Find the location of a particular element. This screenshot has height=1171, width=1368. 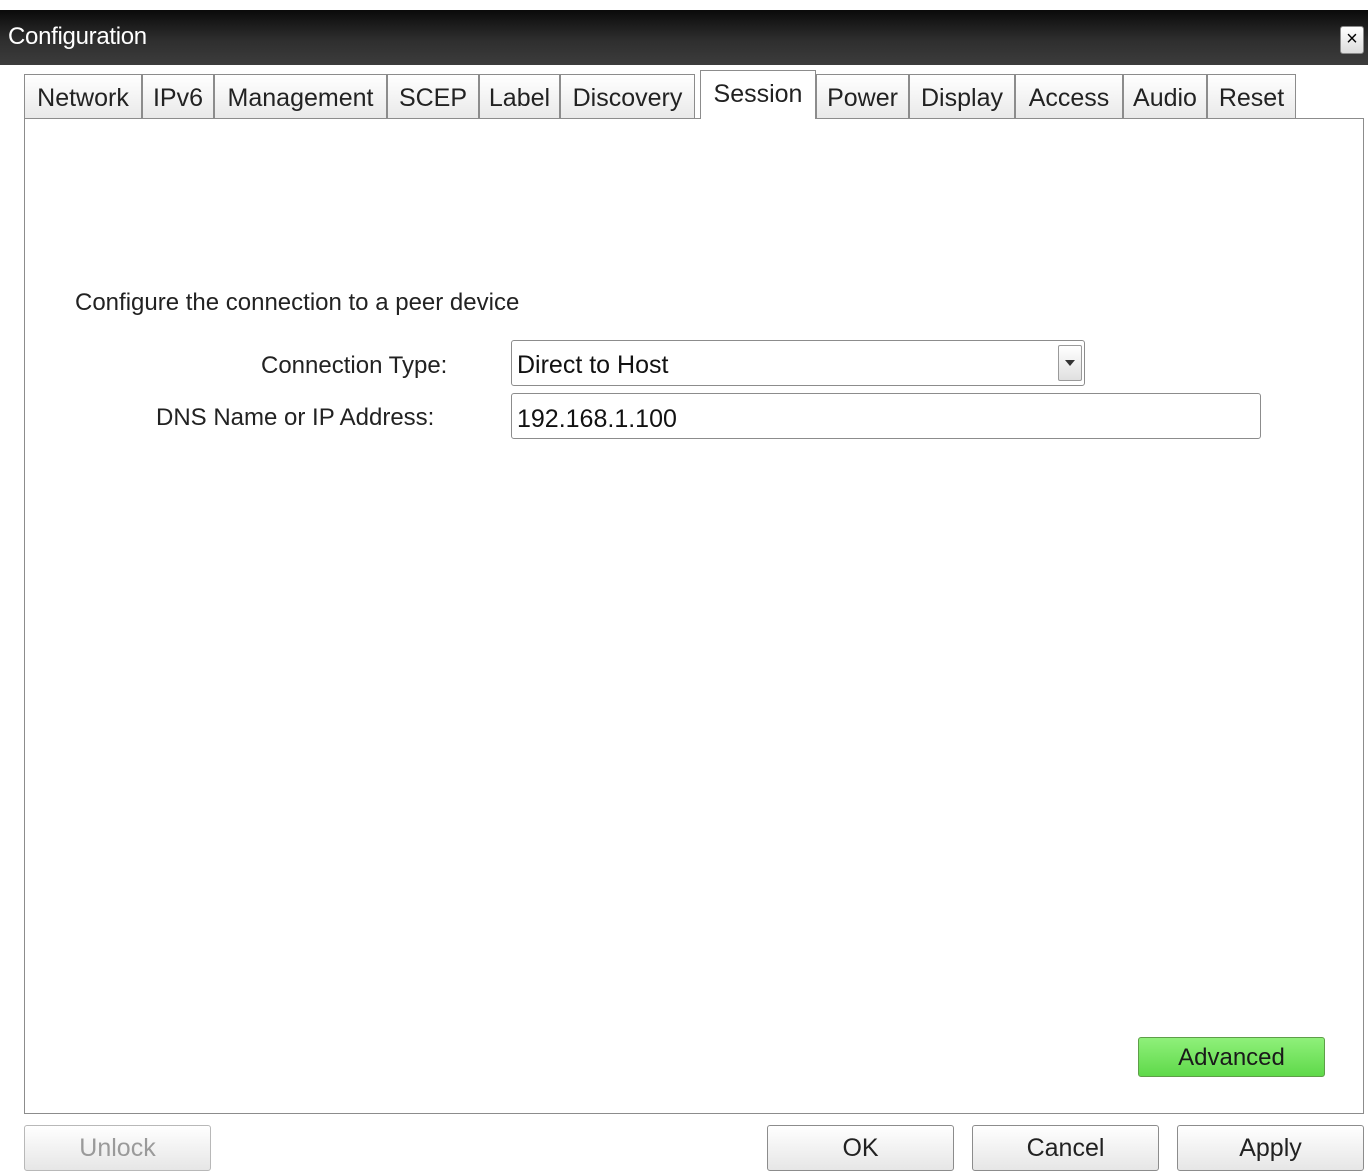

unlock-button: Unlock is located at coordinates (117, 1148).